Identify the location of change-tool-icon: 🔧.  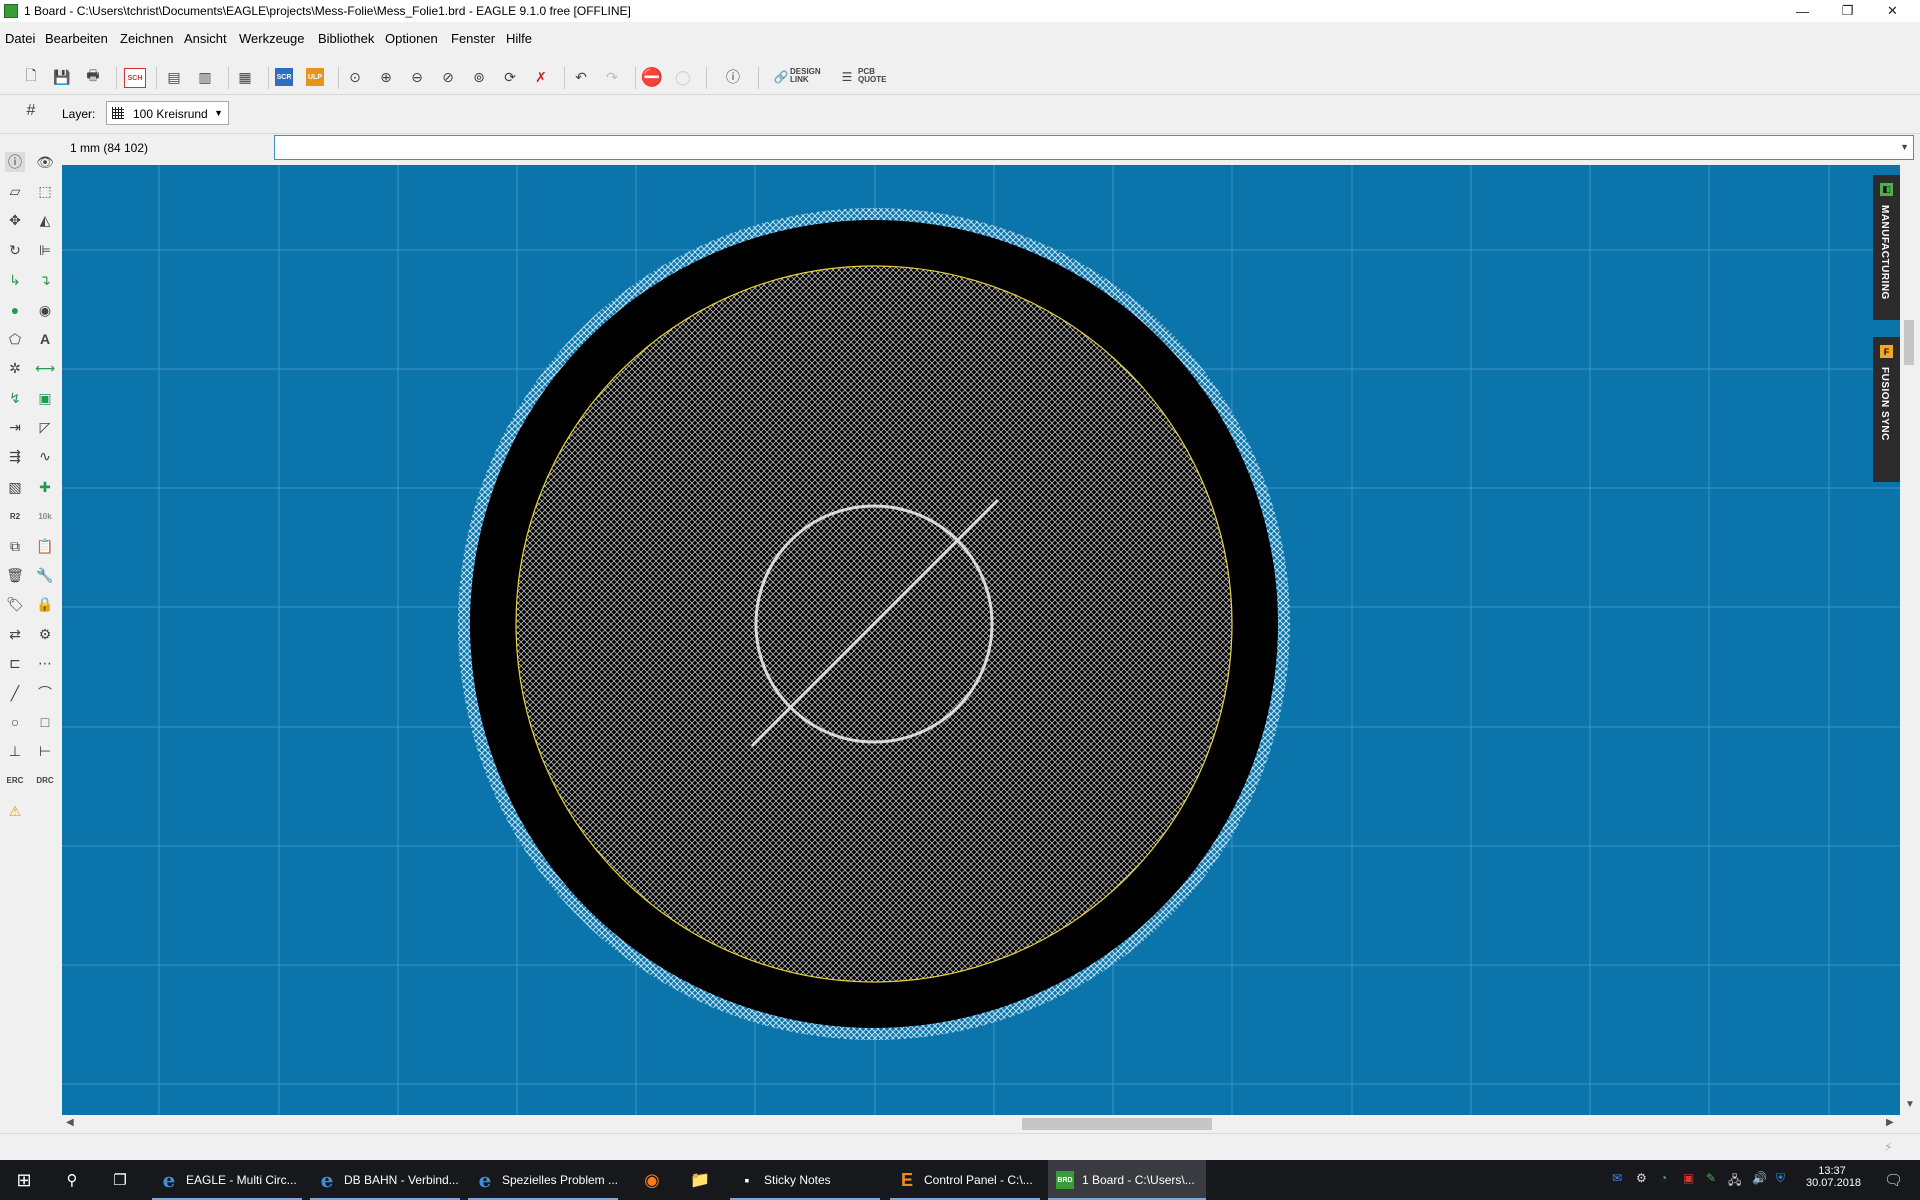
(45, 575).